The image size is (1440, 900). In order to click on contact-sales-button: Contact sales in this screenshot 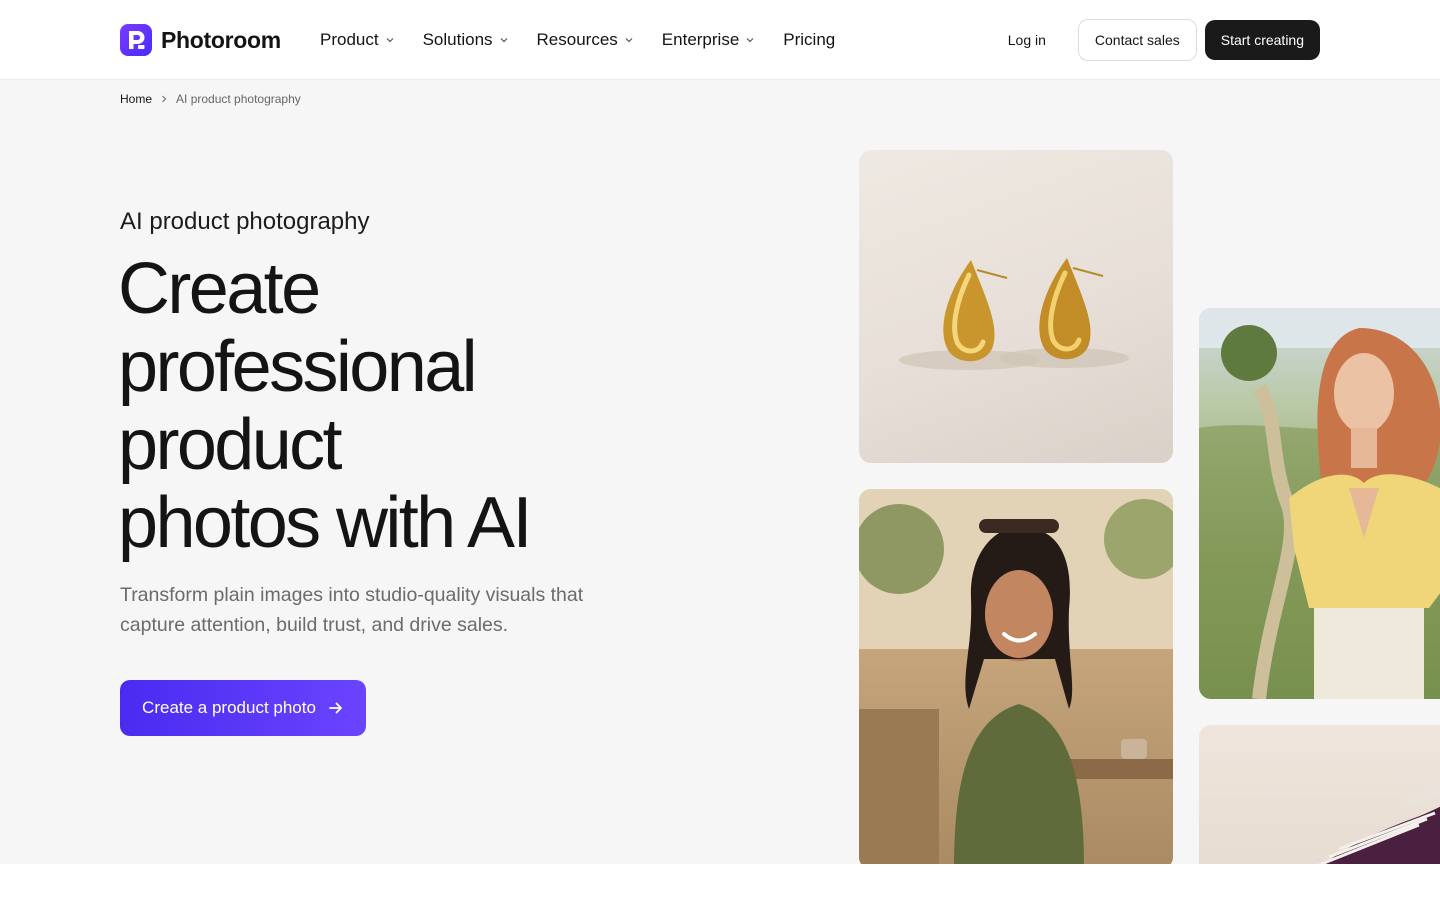, I will do `click(1137, 40)`.